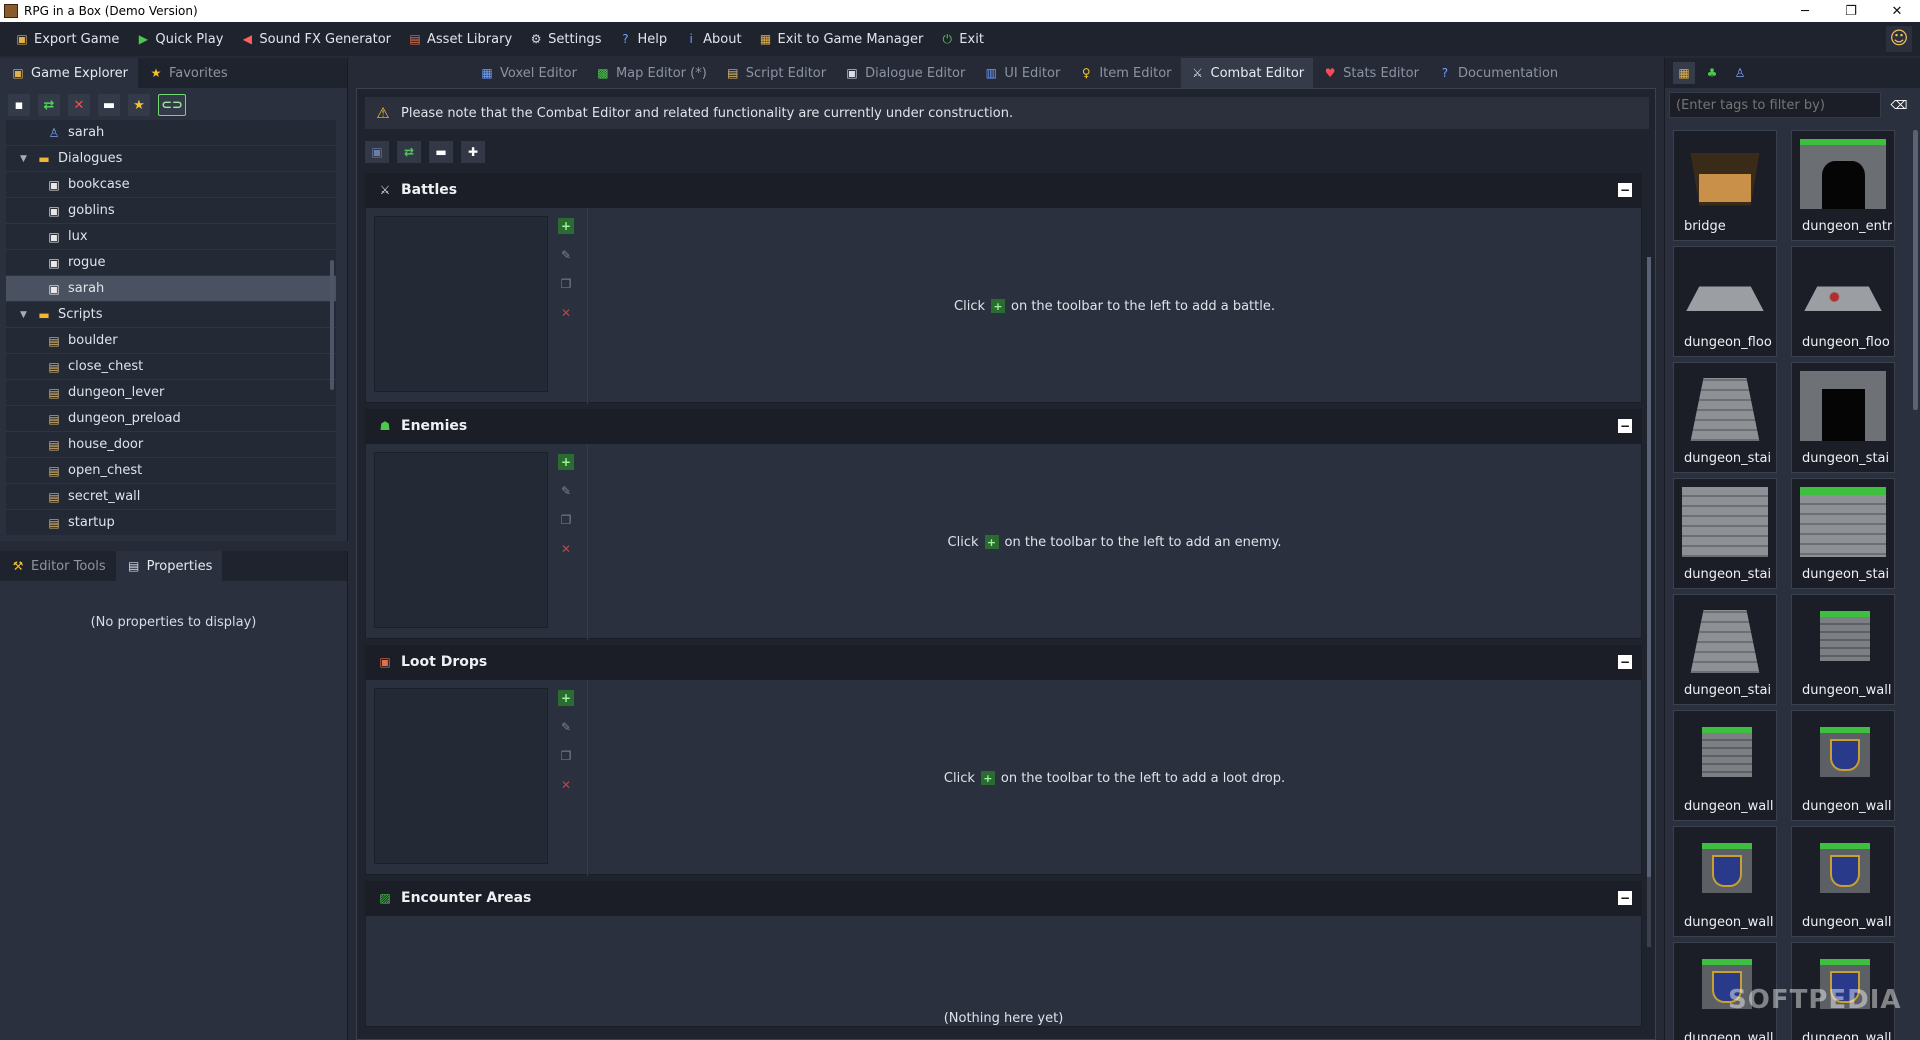 The width and height of the screenshot is (1920, 1040). I want to click on tree-item: ♙ sarah, so click(171, 133).